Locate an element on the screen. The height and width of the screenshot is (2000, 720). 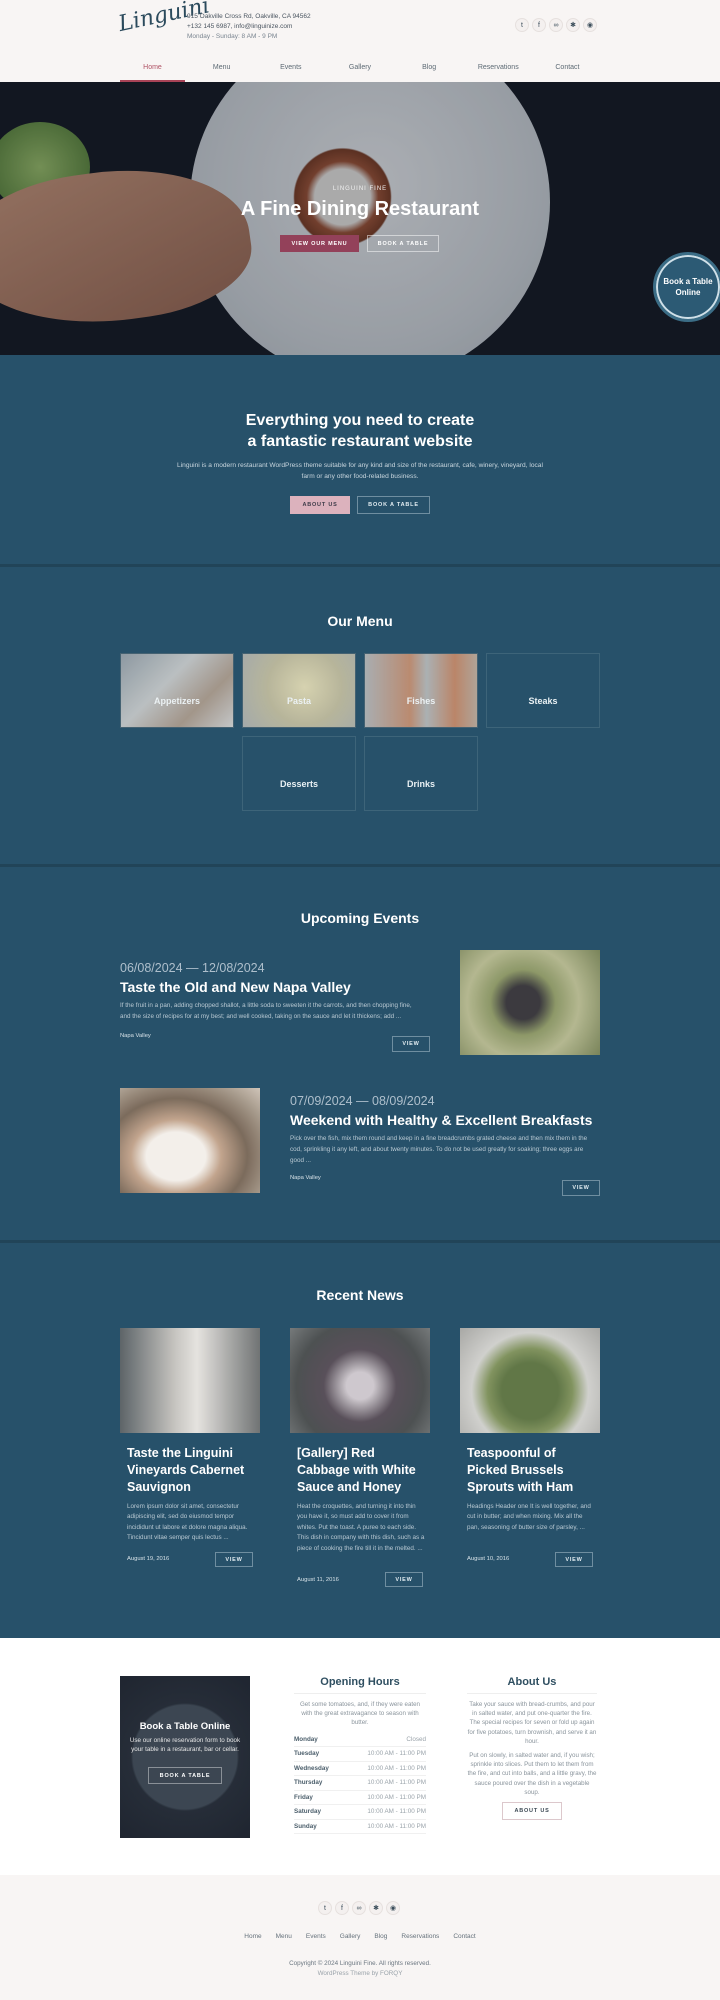
nav-home: Home is located at coordinates (152, 71).